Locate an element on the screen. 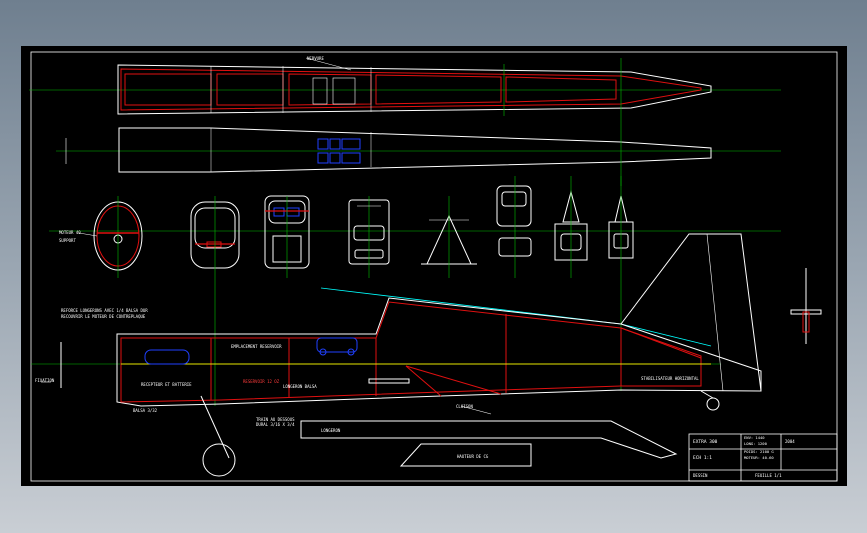  spar-label: LONGERON BALSA is located at coordinates (300, 386).